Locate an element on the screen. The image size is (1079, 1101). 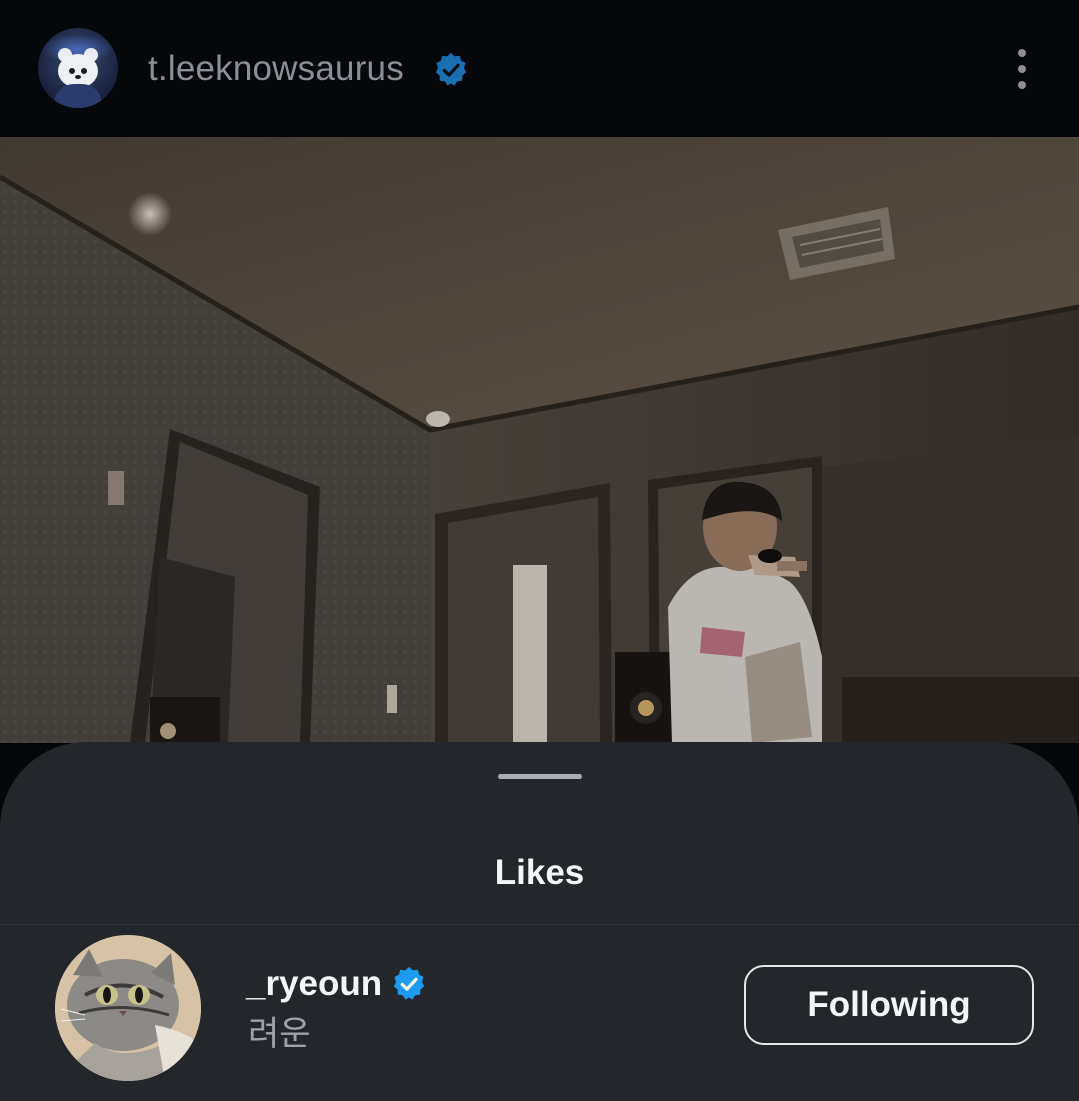
user-avatar is located at coordinates (128, 1008).